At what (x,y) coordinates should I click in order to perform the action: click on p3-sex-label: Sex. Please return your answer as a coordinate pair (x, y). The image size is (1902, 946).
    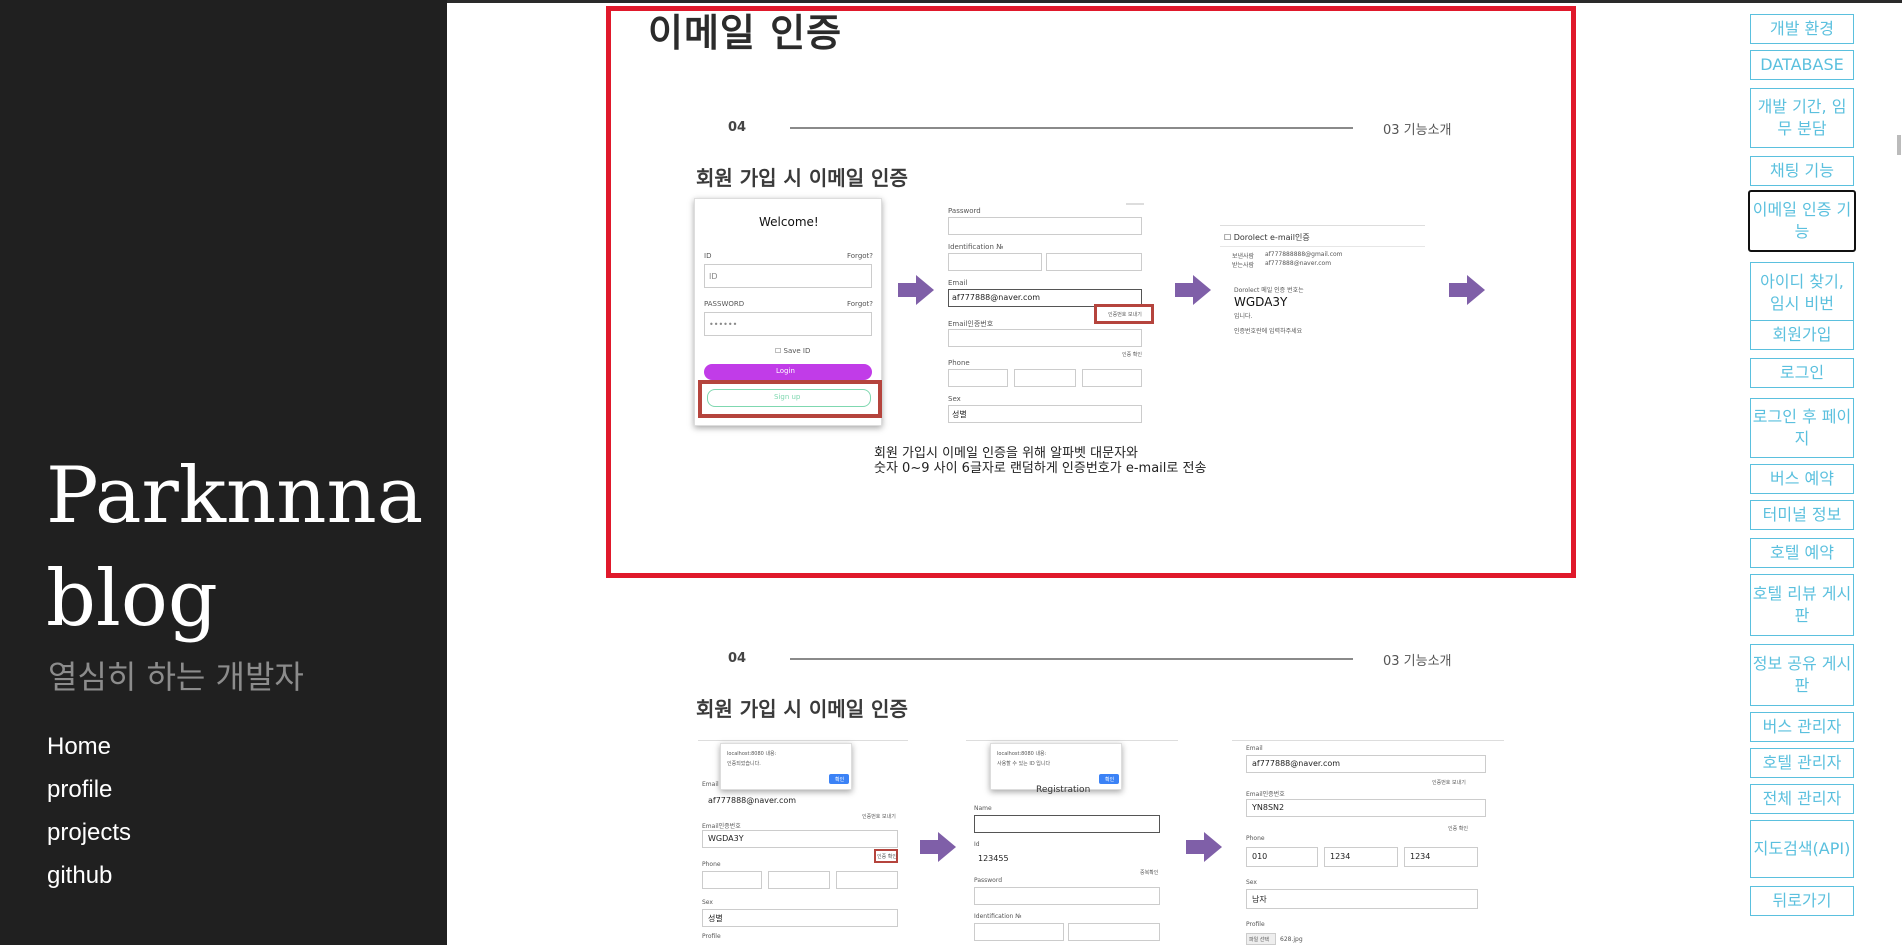
    Looking at the image, I should click on (1251, 882).